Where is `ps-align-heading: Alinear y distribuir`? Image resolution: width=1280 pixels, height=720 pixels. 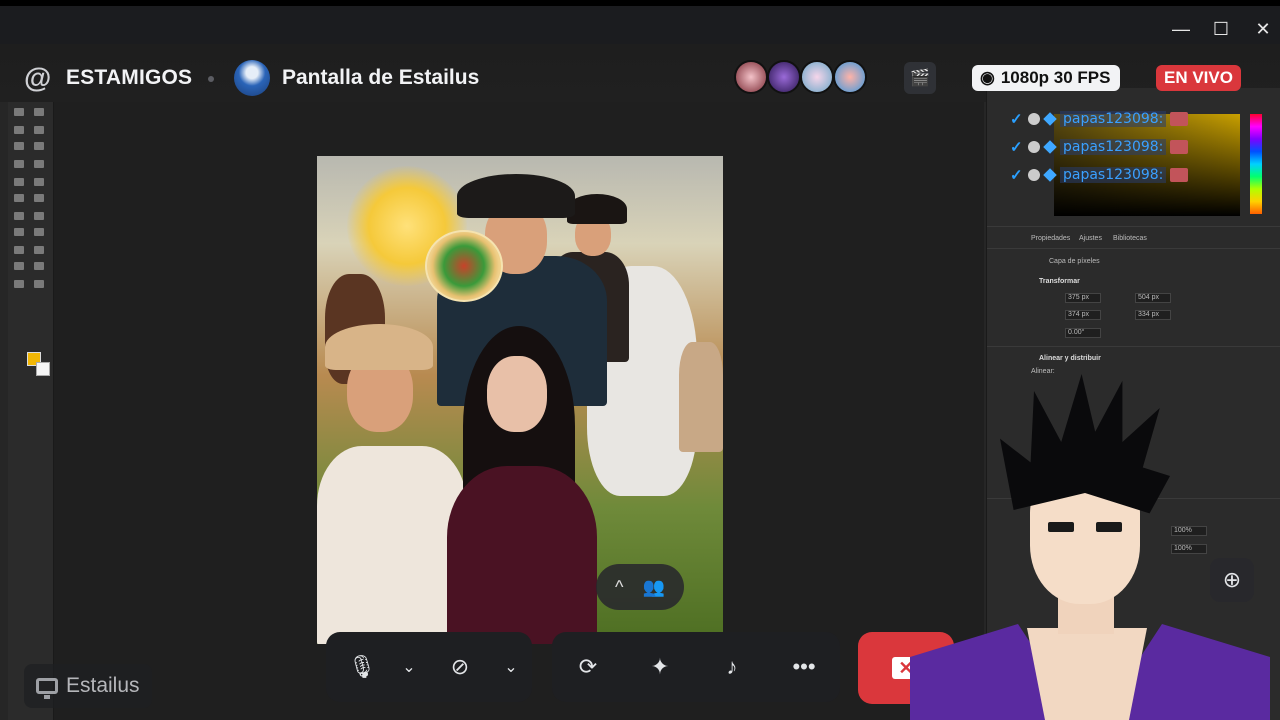
ps-align-heading: Alinear y distribuir is located at coordinates (1070, 358).